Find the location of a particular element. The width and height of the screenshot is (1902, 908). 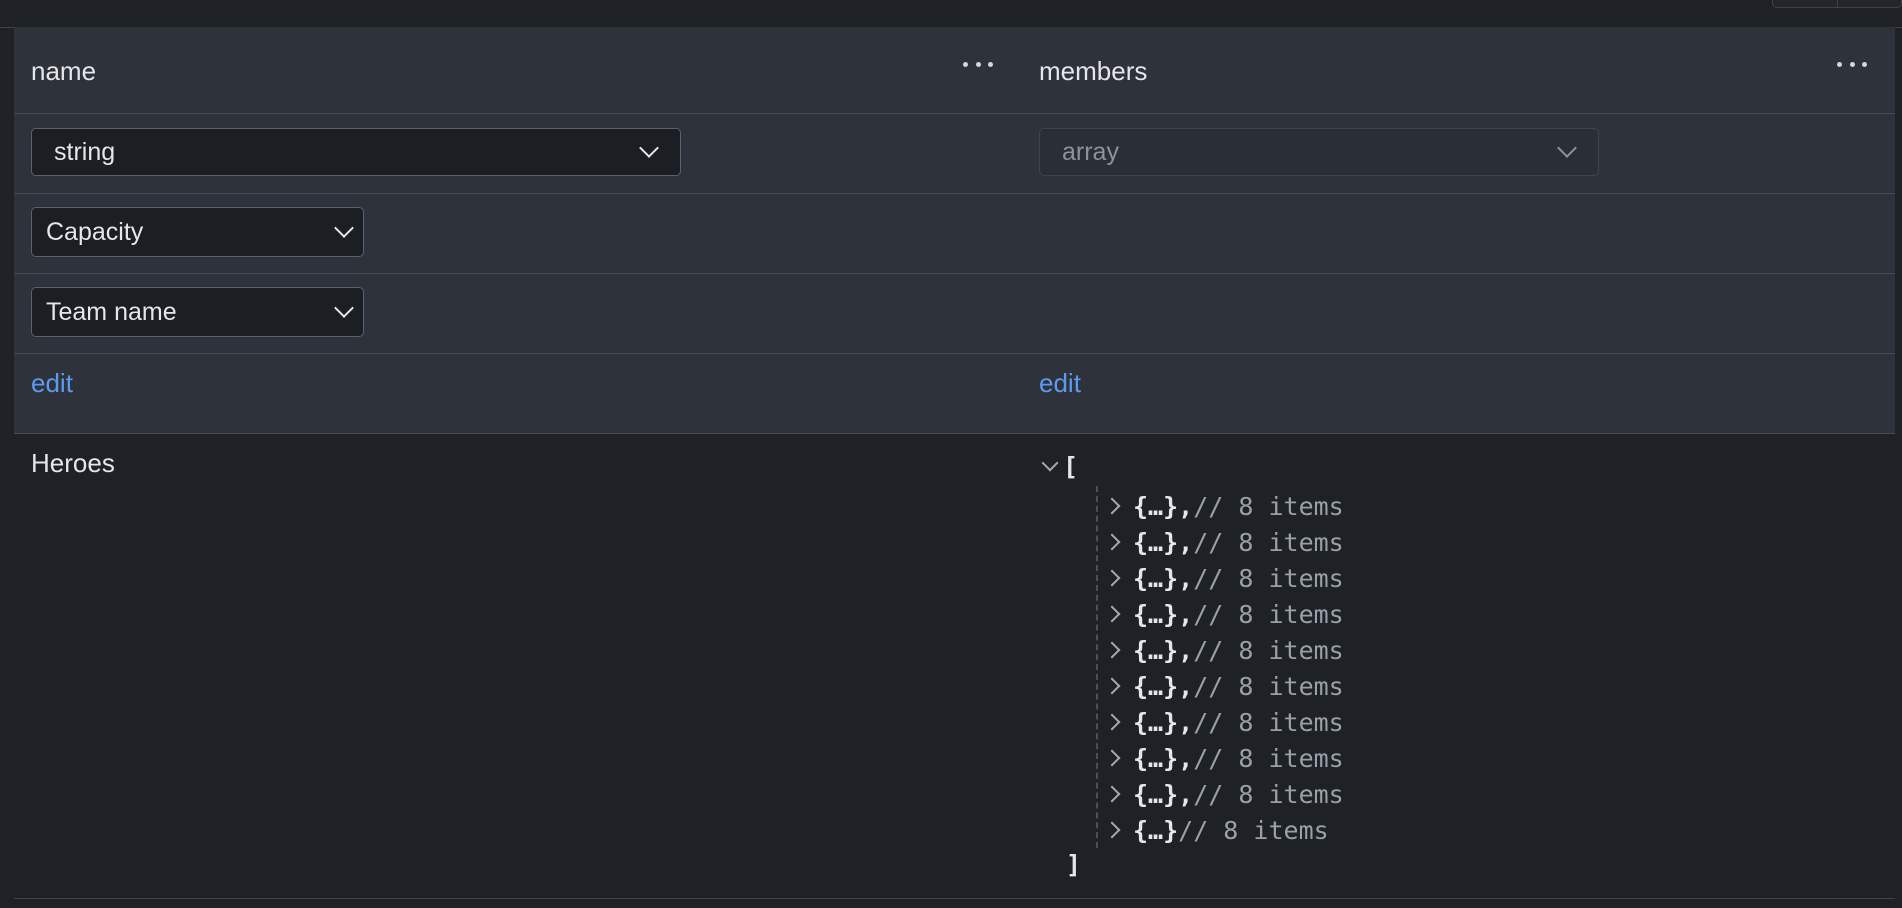

type-select: array is located at coordinates (1319, 152).